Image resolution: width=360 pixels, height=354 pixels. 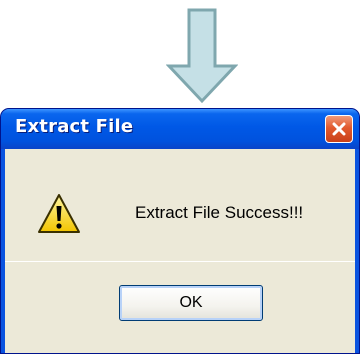 What do you see at coordinates (191, 303) in the screenshot?
I see `ok-button: OK` at bounding box center [191, 303].